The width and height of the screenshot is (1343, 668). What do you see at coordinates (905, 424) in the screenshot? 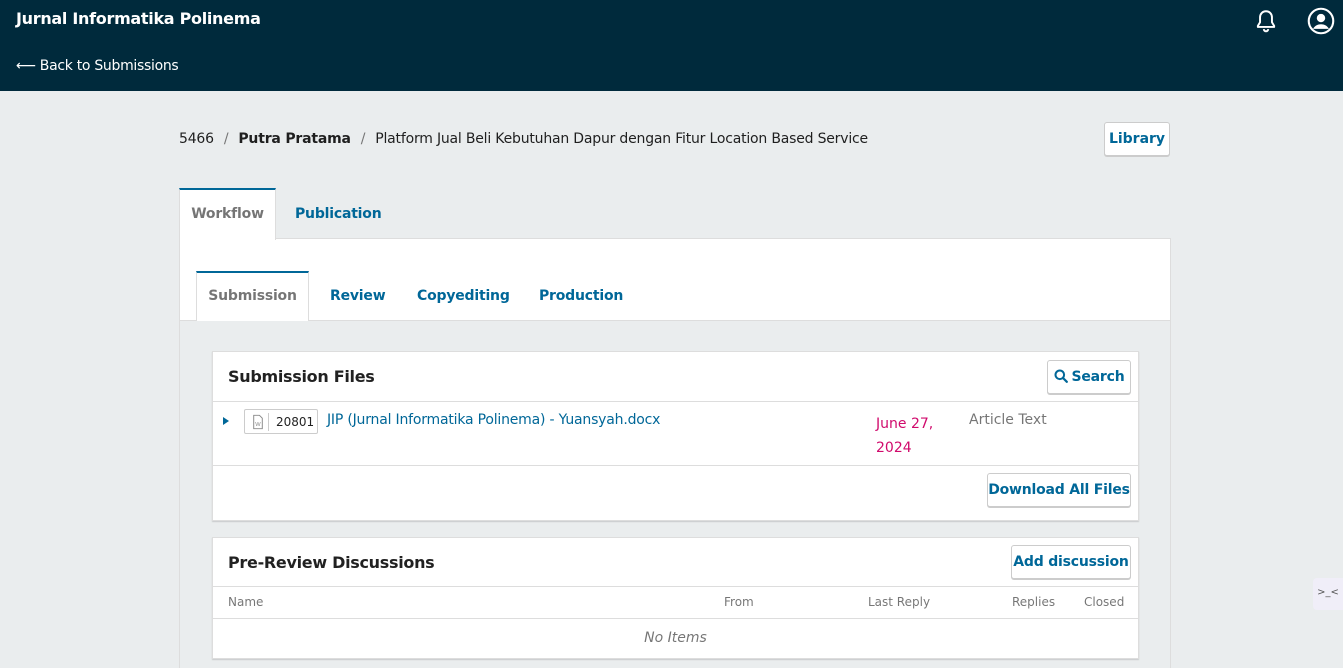
I see `file-date-line1: June 27,` at bounding box center [905, 424].